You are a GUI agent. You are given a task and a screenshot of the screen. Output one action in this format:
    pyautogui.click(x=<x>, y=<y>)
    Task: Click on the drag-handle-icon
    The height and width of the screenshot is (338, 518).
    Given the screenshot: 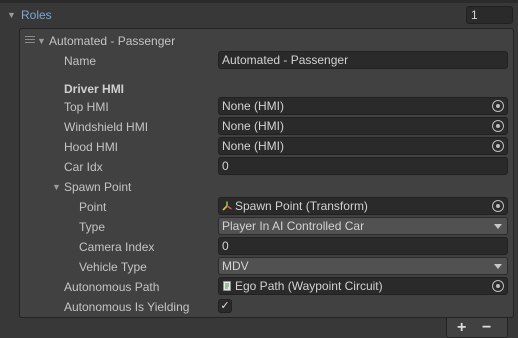 What is the action you would take?
    pyautogui.click(x=30, y=39)
    